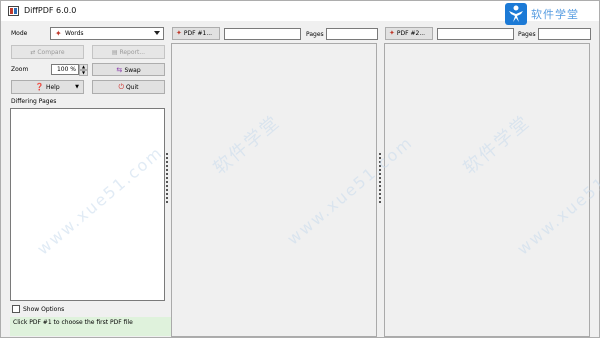 The width and height of the screenshot is (600, 338). What do you see at coordinates (167, 179) in the screenshot?
I see `left-splitter-handle` at bounding box center [167, 179].